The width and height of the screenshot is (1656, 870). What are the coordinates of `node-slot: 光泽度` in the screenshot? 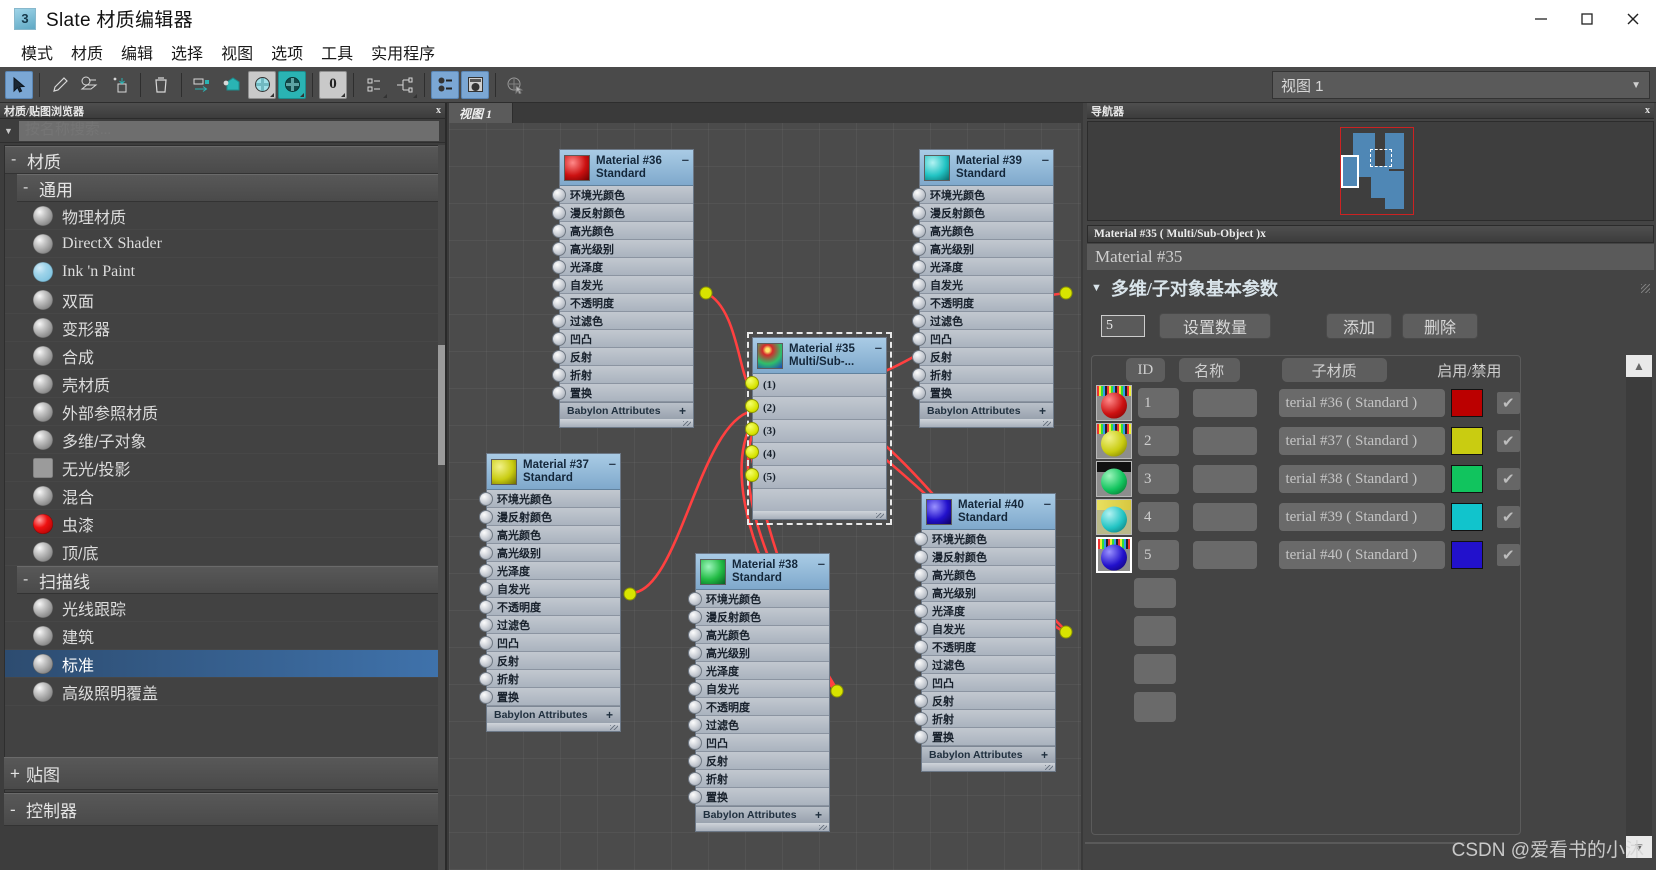 It's located at (982, 267).